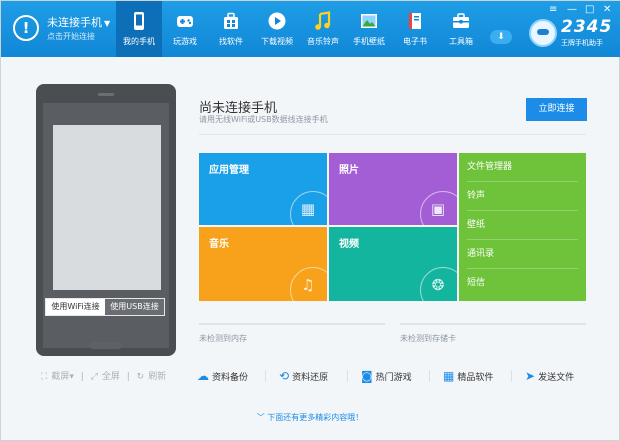 This screenshot has height=441, width=620. I want to click on restore-button: ⟲ 资料还原, so click(303, 376).